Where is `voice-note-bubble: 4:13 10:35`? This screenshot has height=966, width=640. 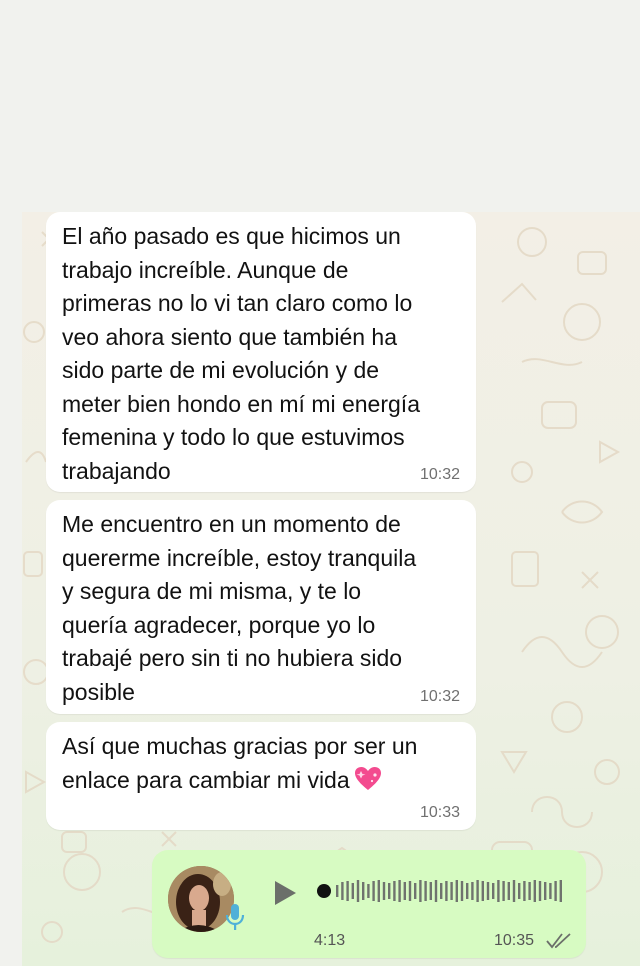 voice-note-bubble: 4:13 10:35 is located at coordinates (369, 904).